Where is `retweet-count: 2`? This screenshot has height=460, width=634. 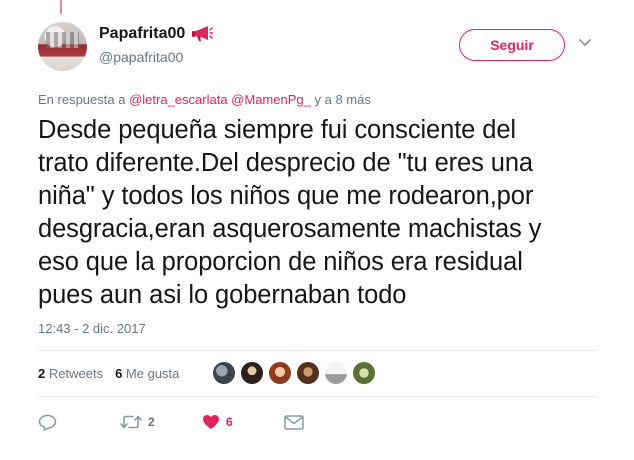 retweet-count: 2 is located at coordinates (151, 422).